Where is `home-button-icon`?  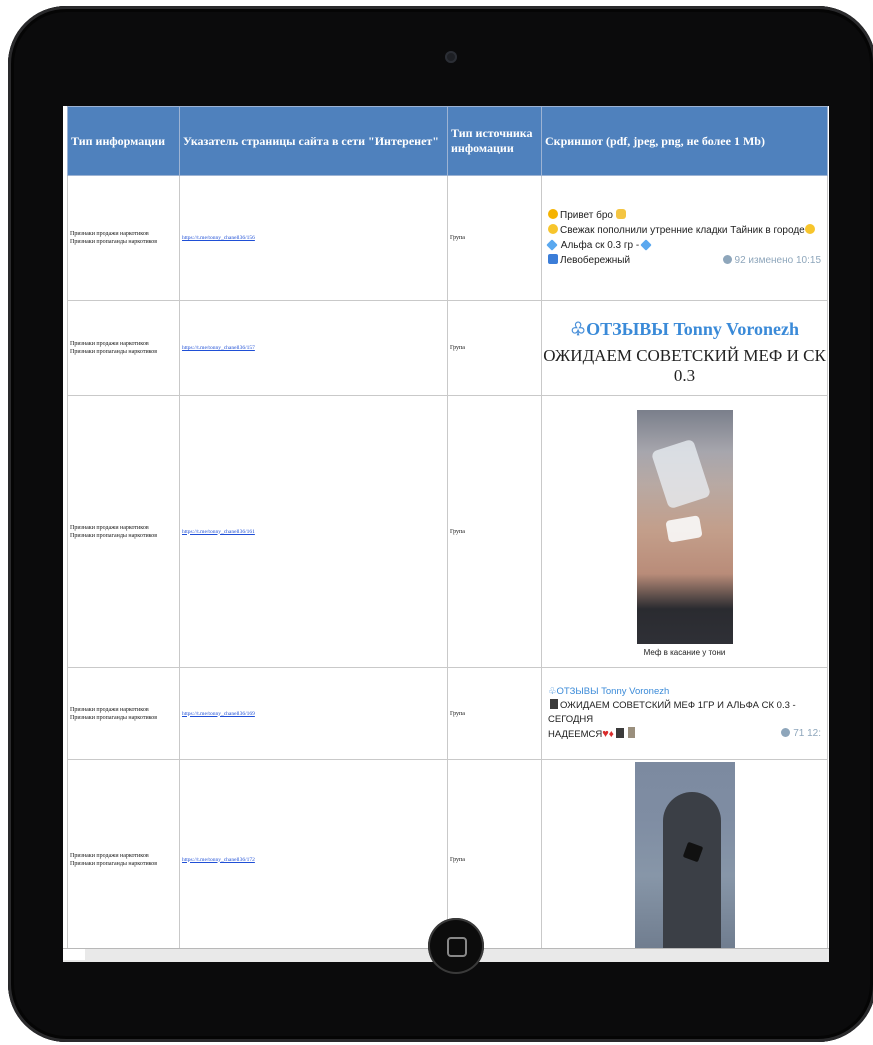
home-button-icon is located at coordinates (456, 946).